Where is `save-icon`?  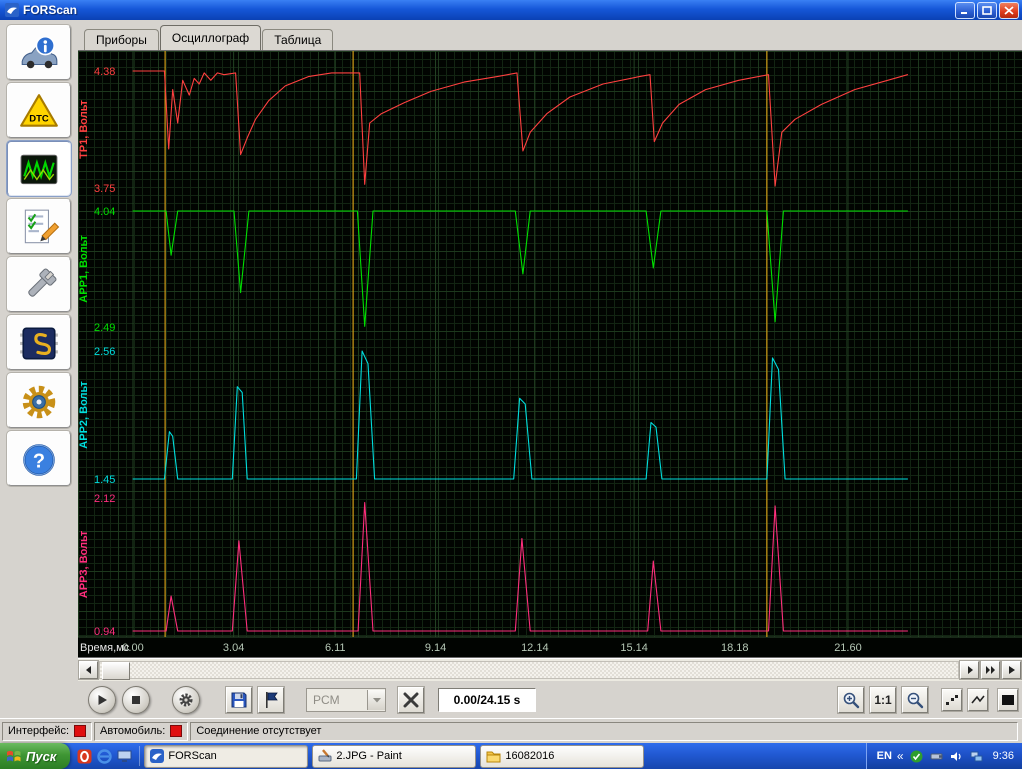 save-icon is located at coordinates (239, 699).